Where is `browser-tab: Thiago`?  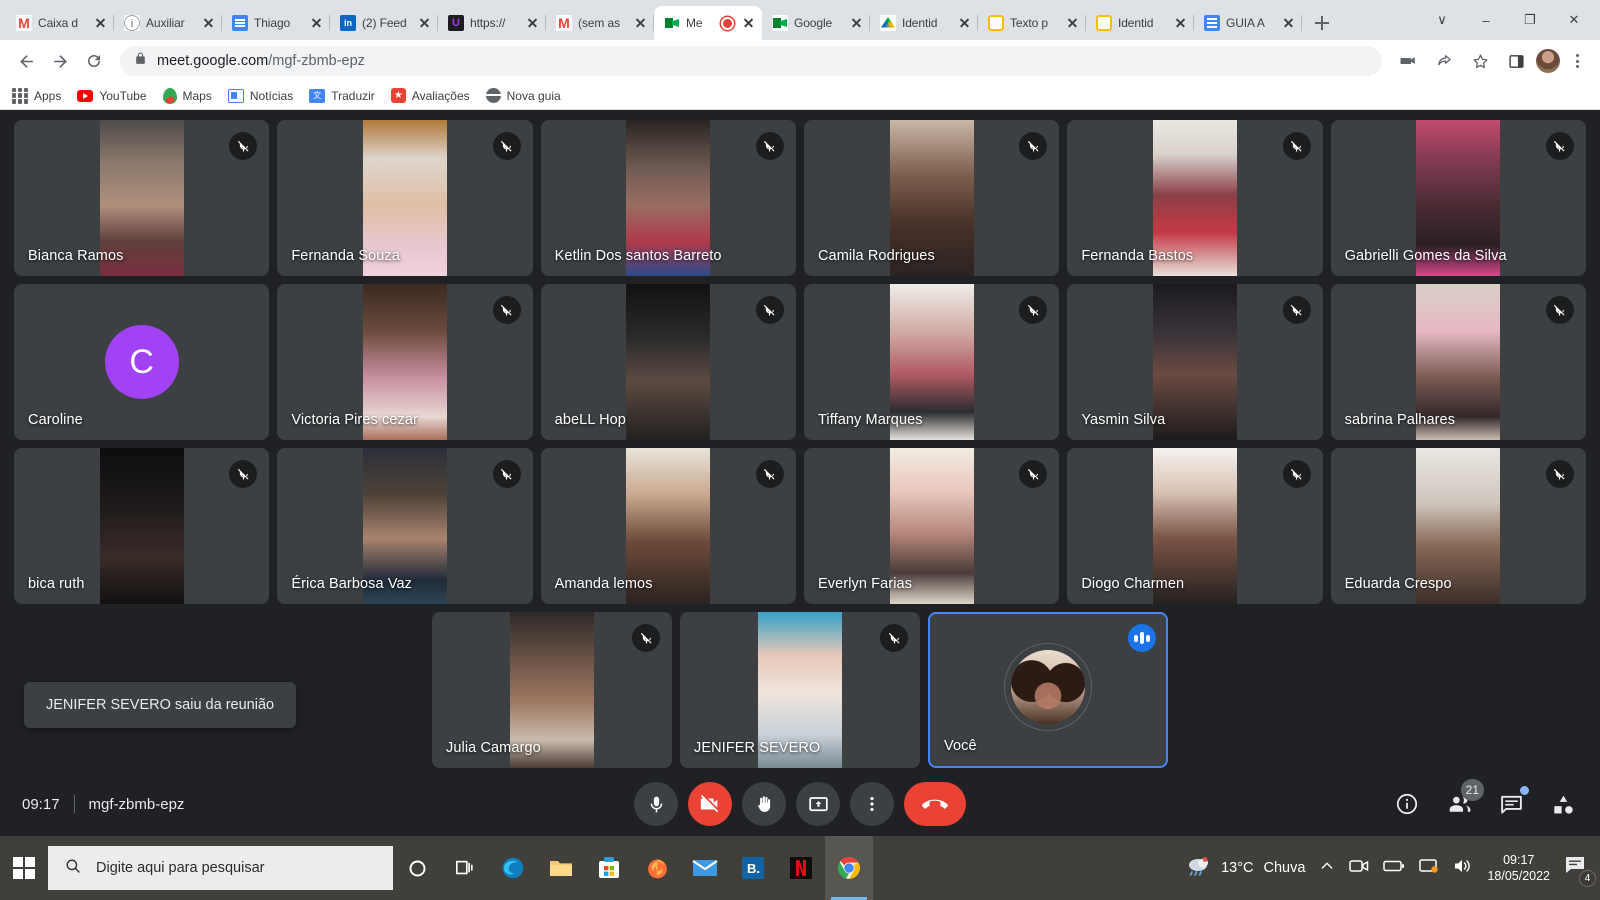 browser-tab: Thiago is located at coordinates (276, 23).